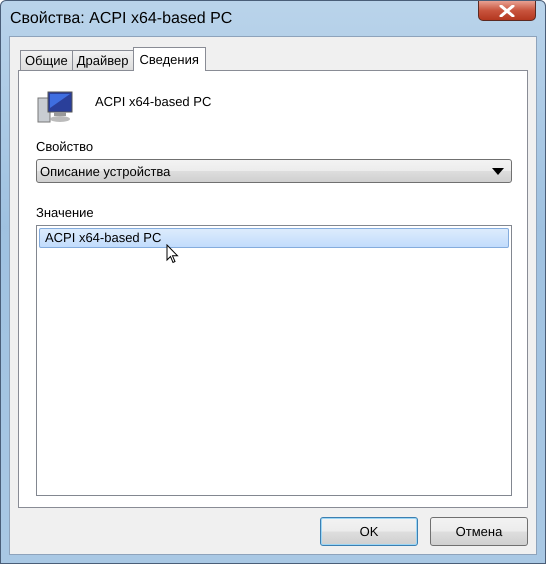 The image size is (546, 564). What do you see at coordinates (498, 171) in the screenshot?
I see `dropdown-arrow-icon` at bounding box center [498, 171].